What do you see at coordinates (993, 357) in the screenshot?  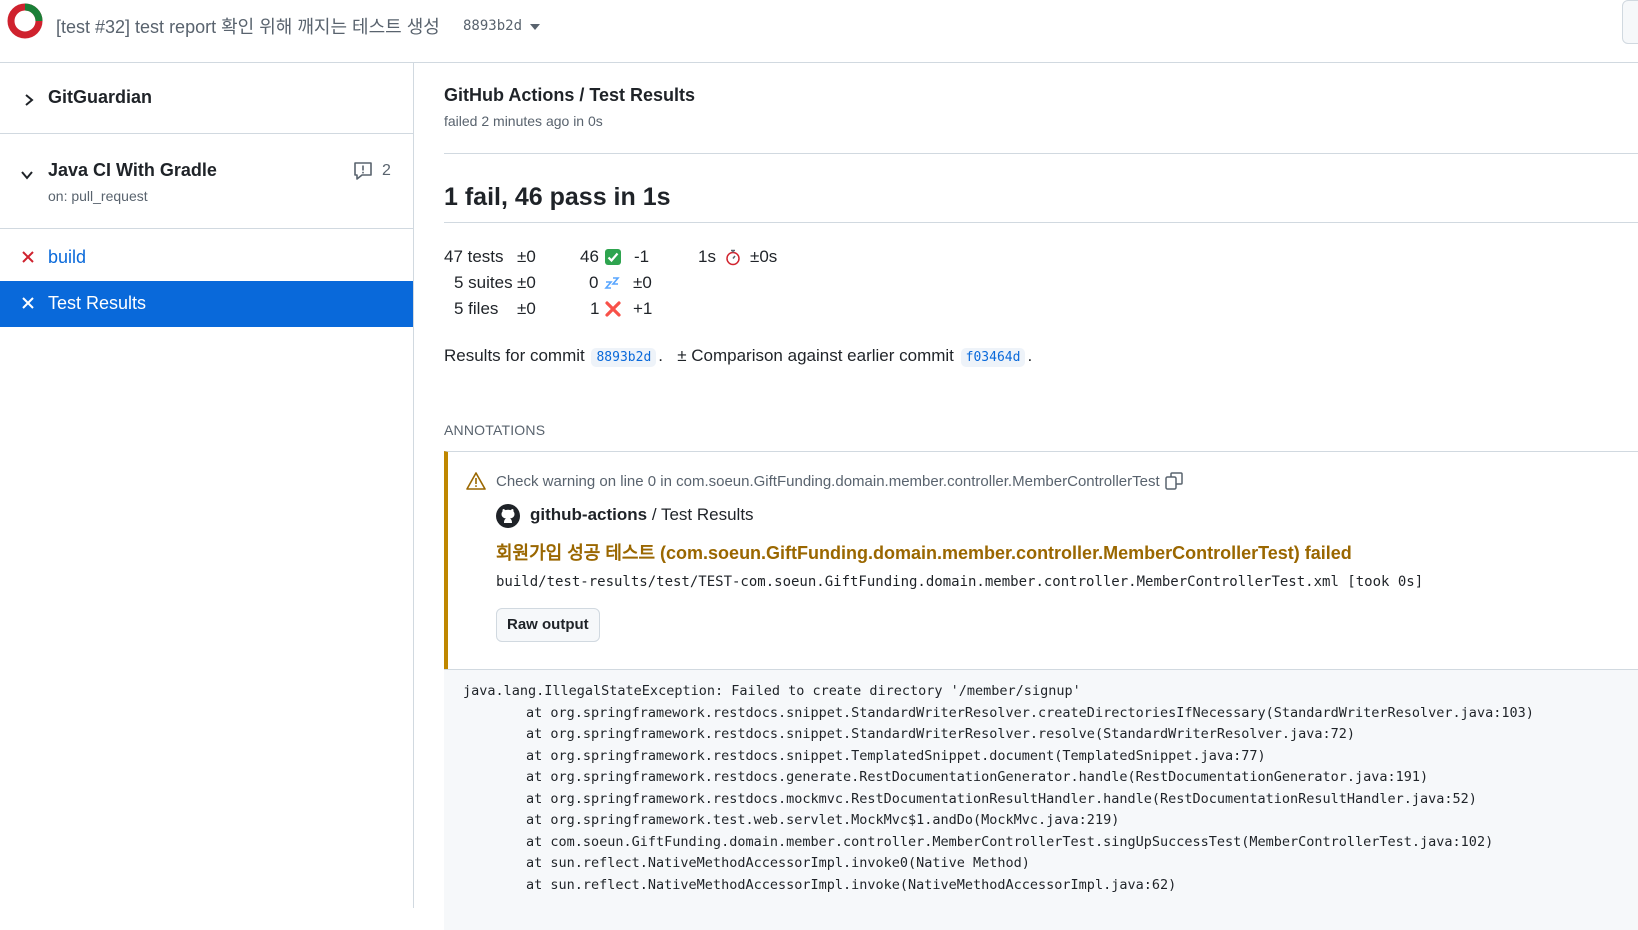 I see `earlier-commit-link: f03464d` at bounding box center [993, 357].